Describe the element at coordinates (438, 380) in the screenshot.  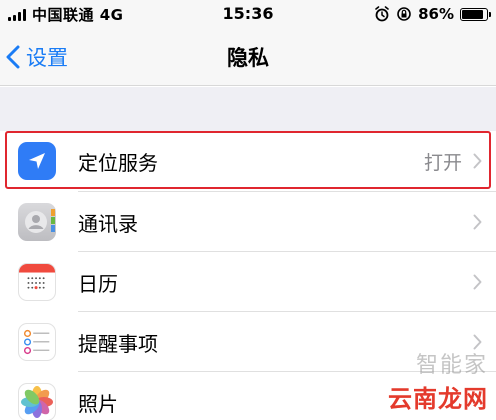
I see `watermark: 智能家 云南龙网` at that location.